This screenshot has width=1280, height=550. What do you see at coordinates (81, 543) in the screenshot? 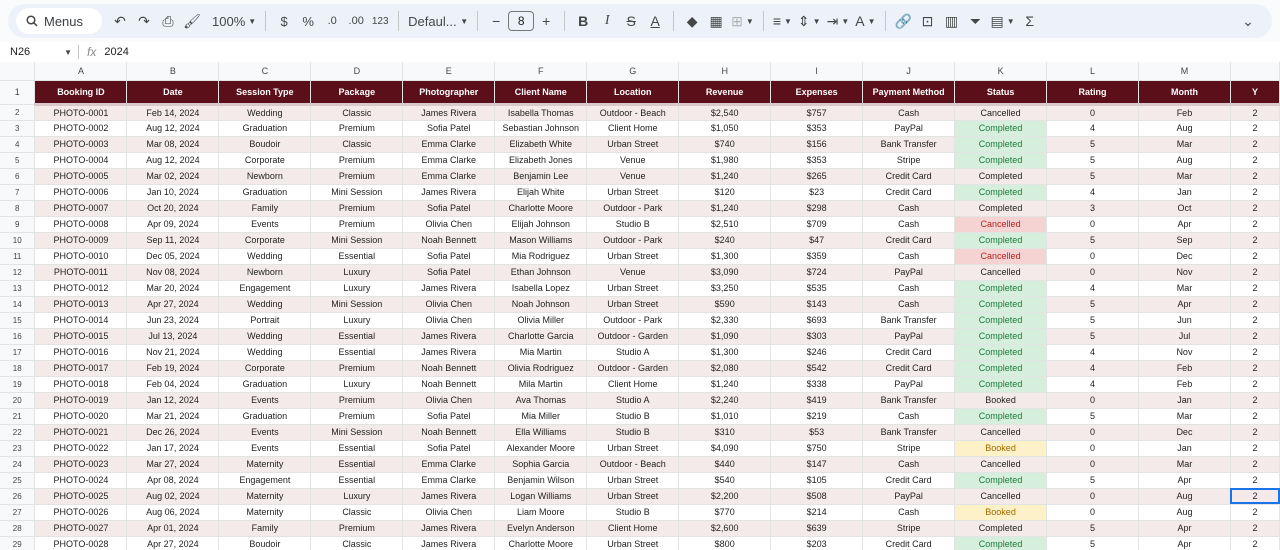
I see `table-cell: PHOTO-0028` at bounding box center [81, 543].